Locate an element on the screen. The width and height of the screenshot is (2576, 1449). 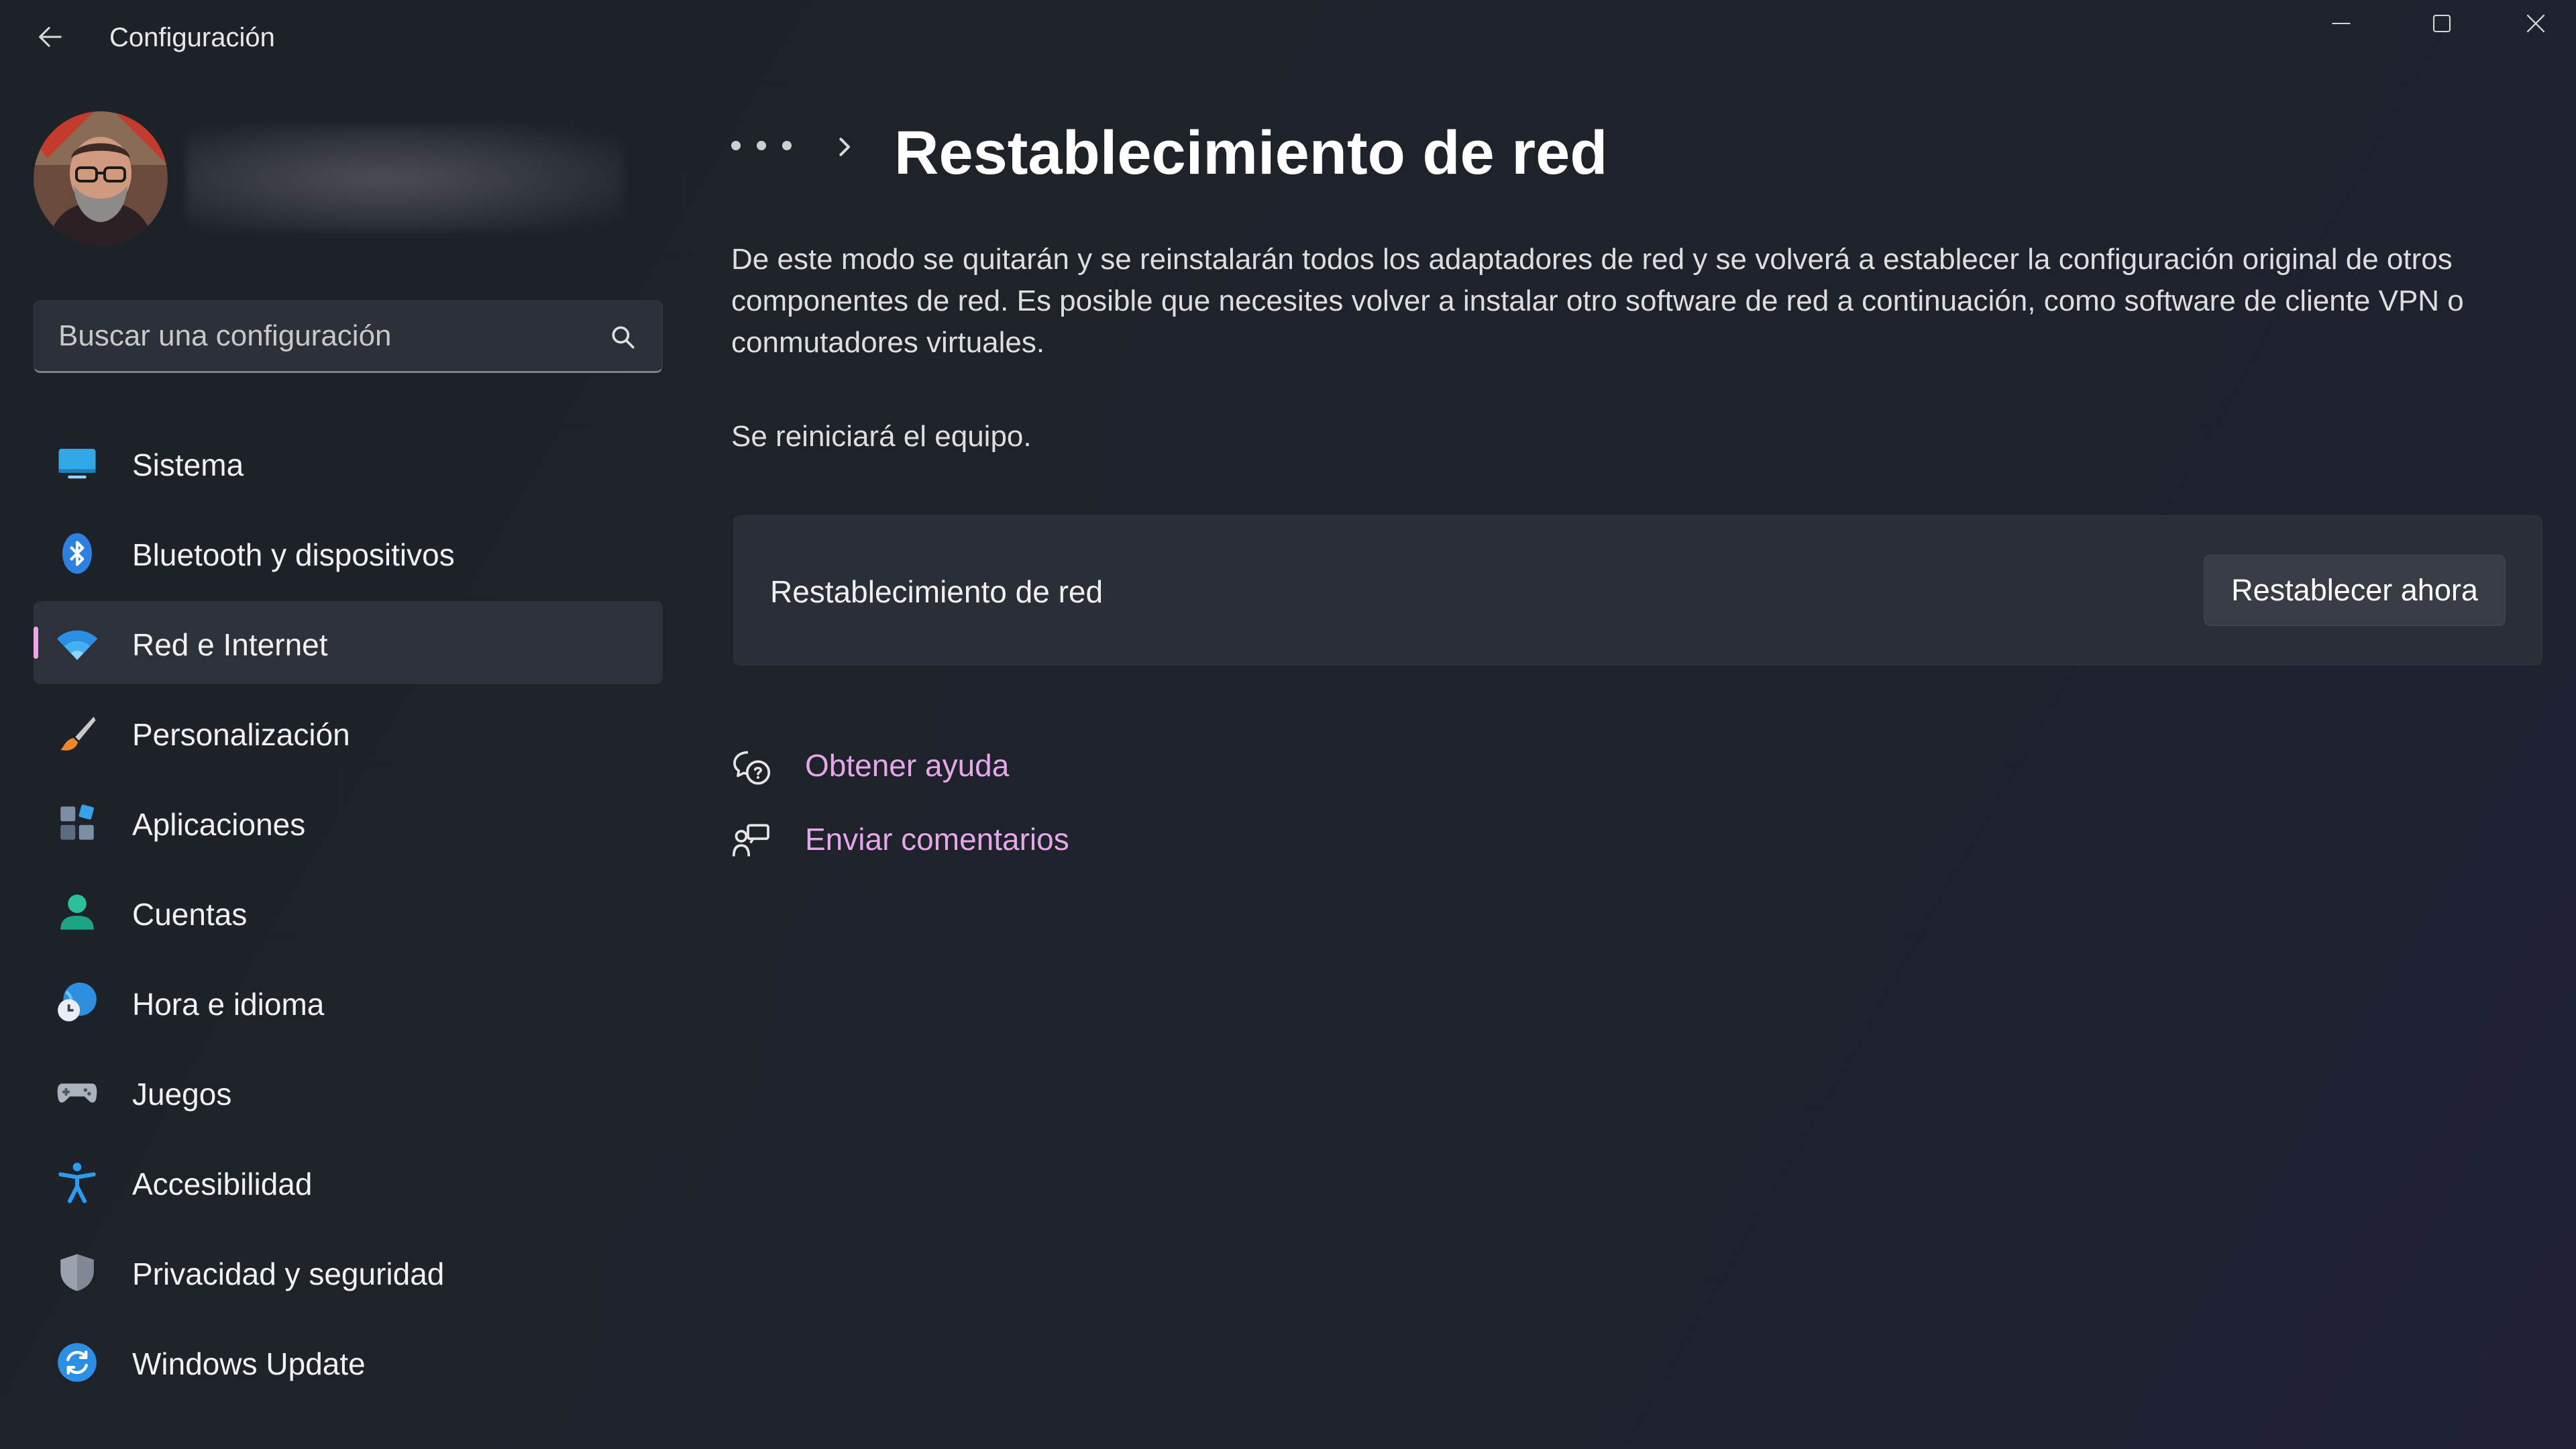
sidebar-item-label: Sistema is located at coordinates (188, 464).